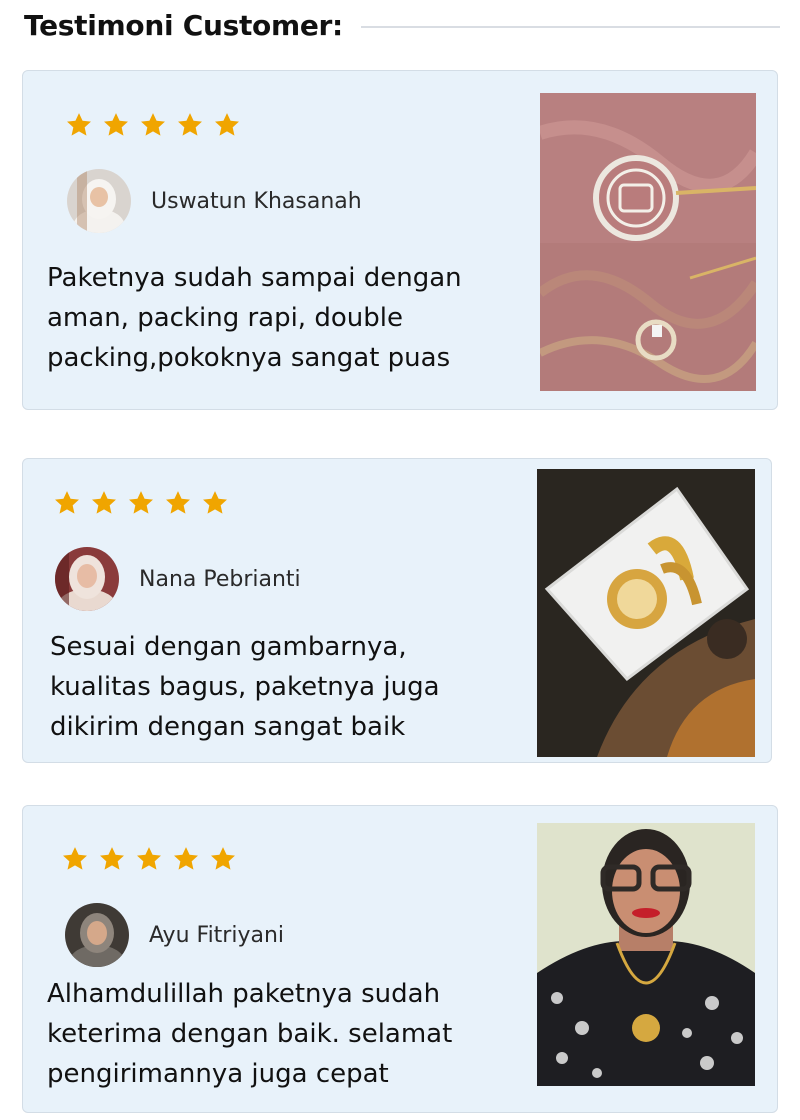 This screenshot has width=800, height=1120. Describe the element at coordinates (249, 358) in the screenshot. I see `review-text-line: packing,pokoknya sangat puas` at that location.